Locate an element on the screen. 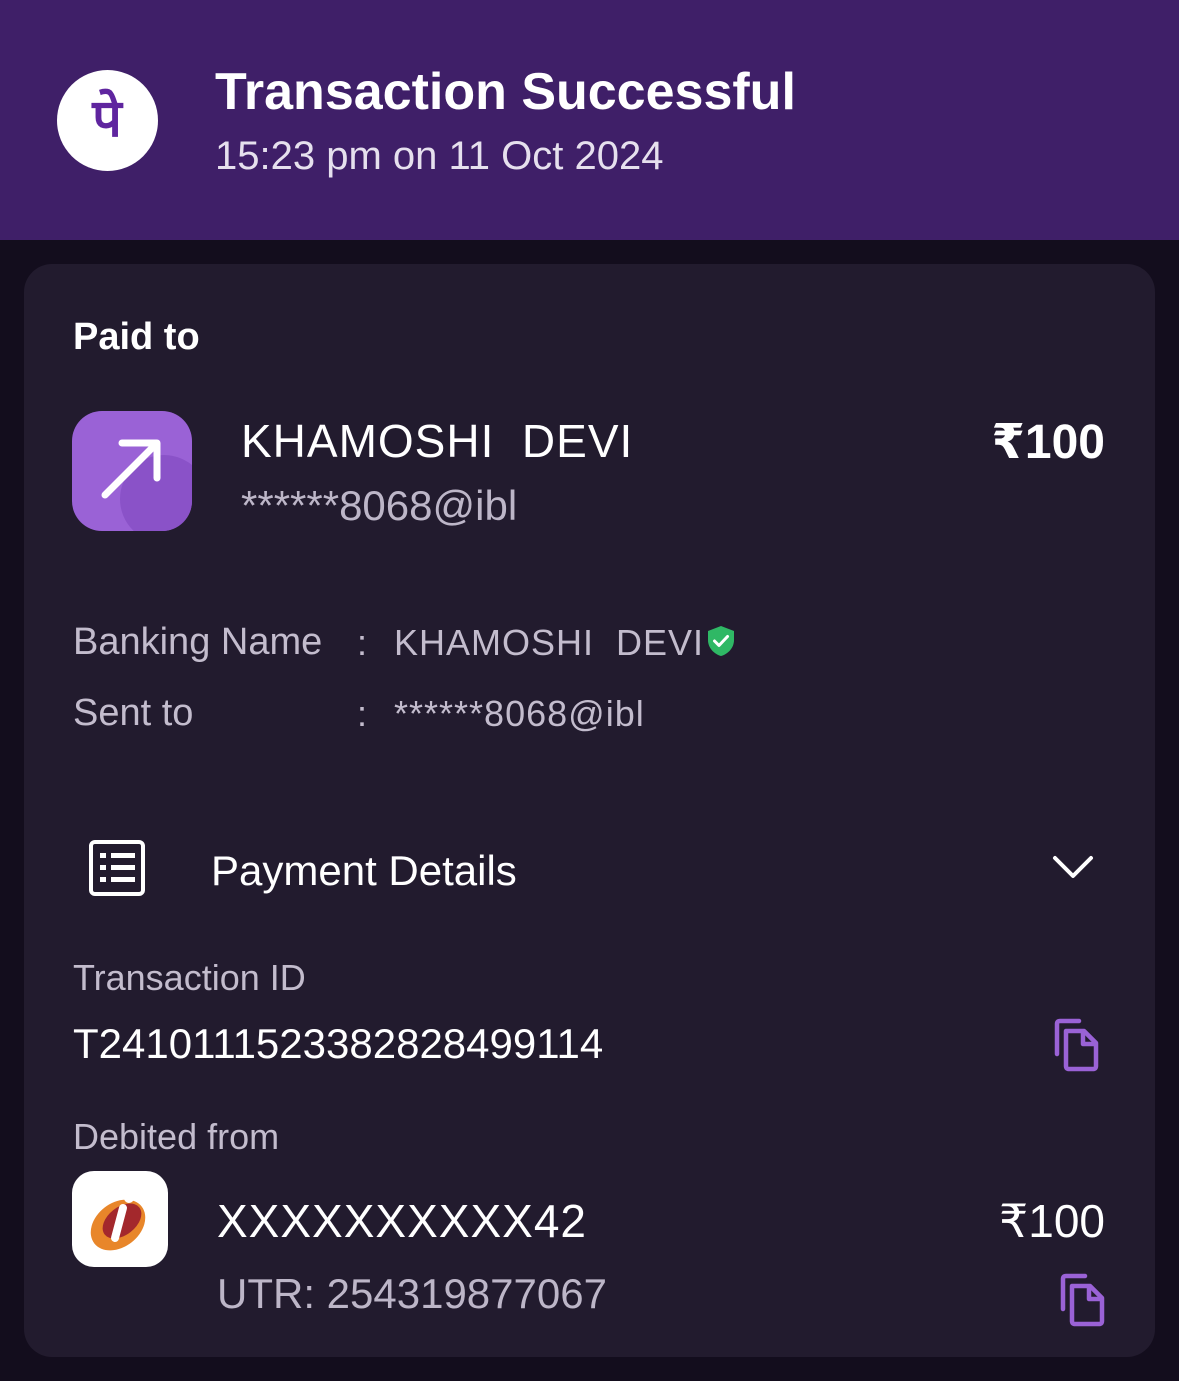 This screenshot has width=1179, height=1381. transaction-timestamp: 15:23 pm on 11 Oct 2024 is located at coordinates (439, 156).